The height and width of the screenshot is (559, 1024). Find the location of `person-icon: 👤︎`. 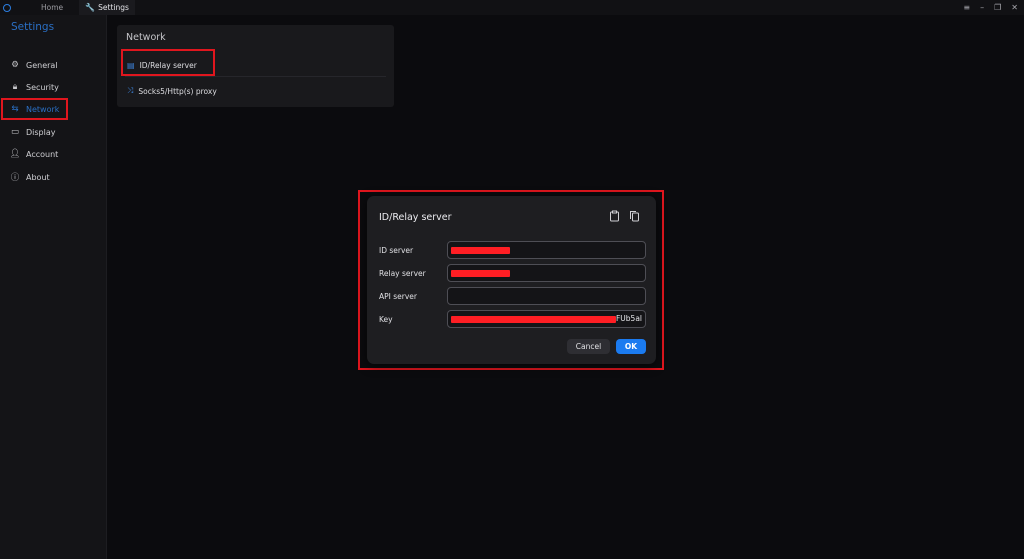

person-icon: 👤︎ is located at coordinates (15, 154).